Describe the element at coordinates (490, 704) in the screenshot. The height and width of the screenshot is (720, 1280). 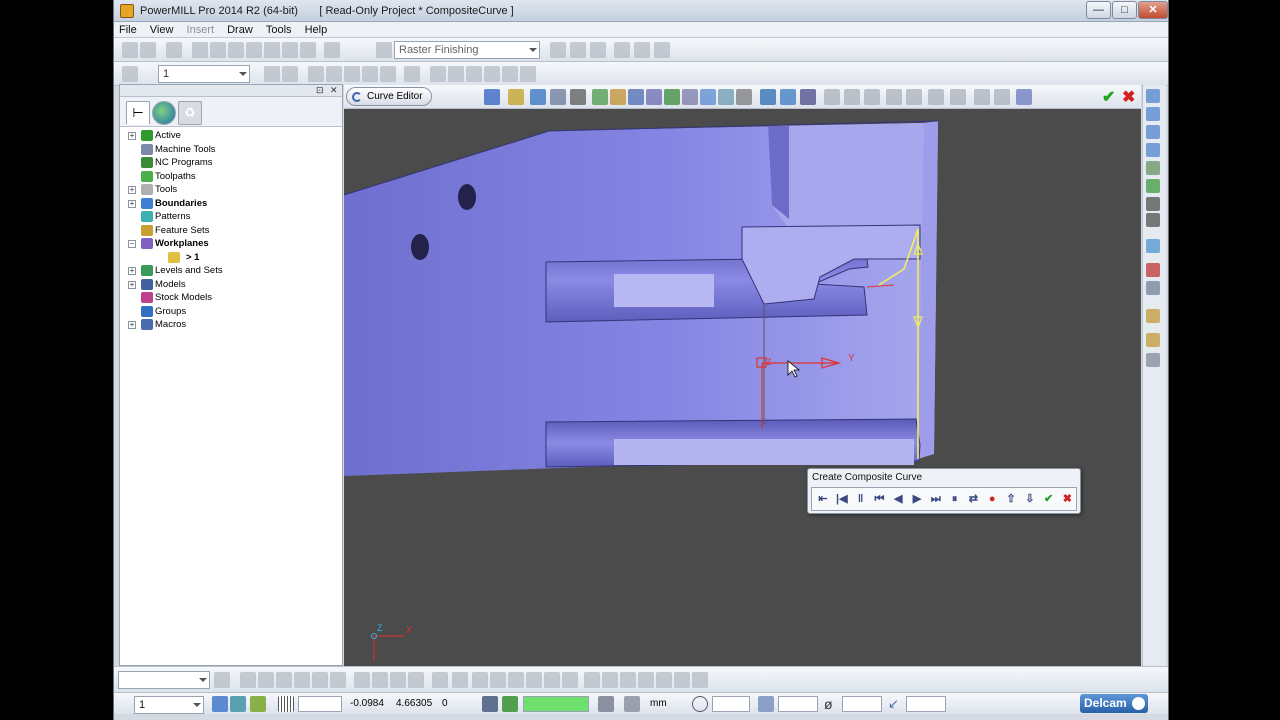
I see `calculator-icon` at that location.